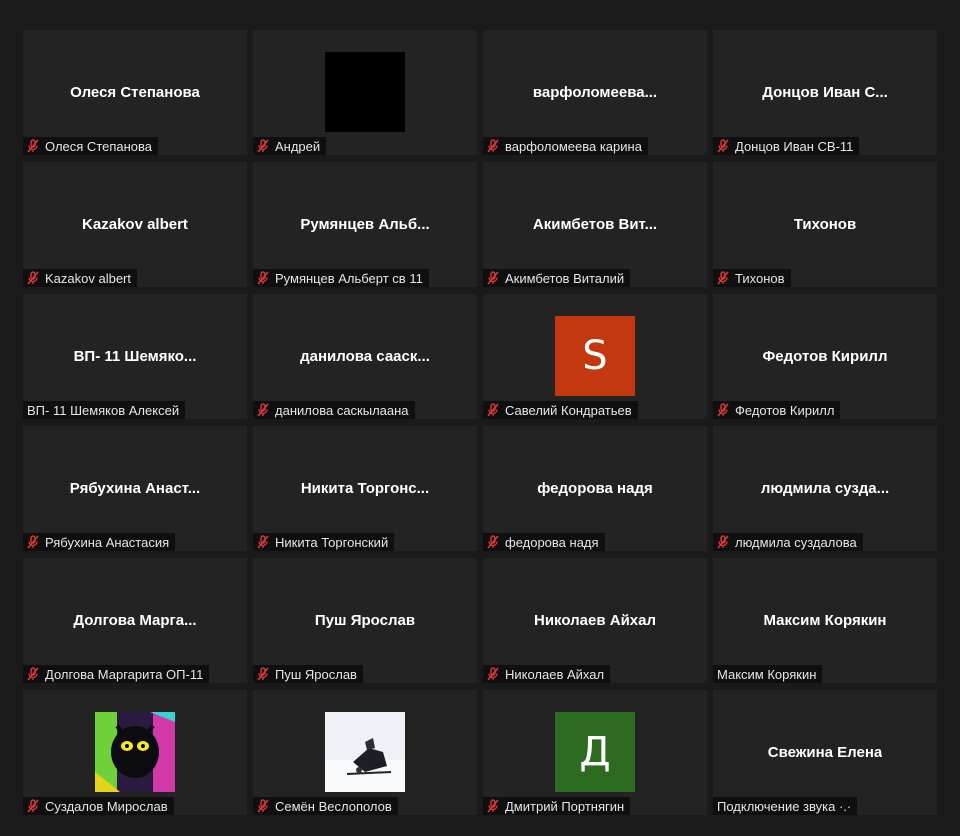 This screenshot has width=960, height=836. Describe the element at coordinates (91, 146) in the screenshot. I see `name-label: Олеся Степанова` at that location.